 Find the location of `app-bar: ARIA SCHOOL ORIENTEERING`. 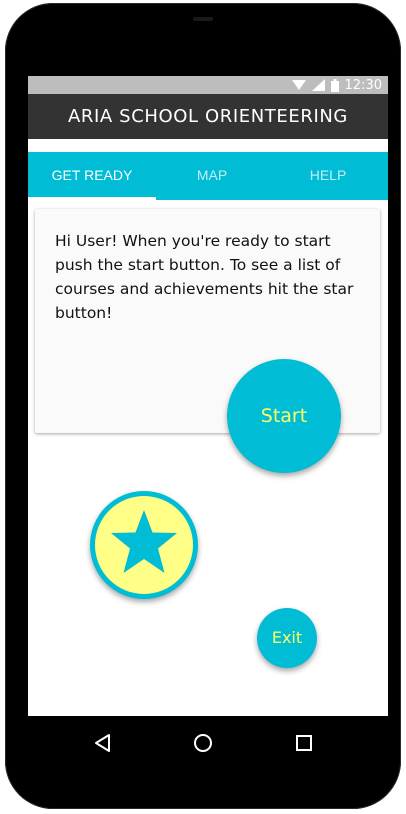

app-bar: ARIA SCHOOL ORIENTEERING is located at coordinates (208, 116).